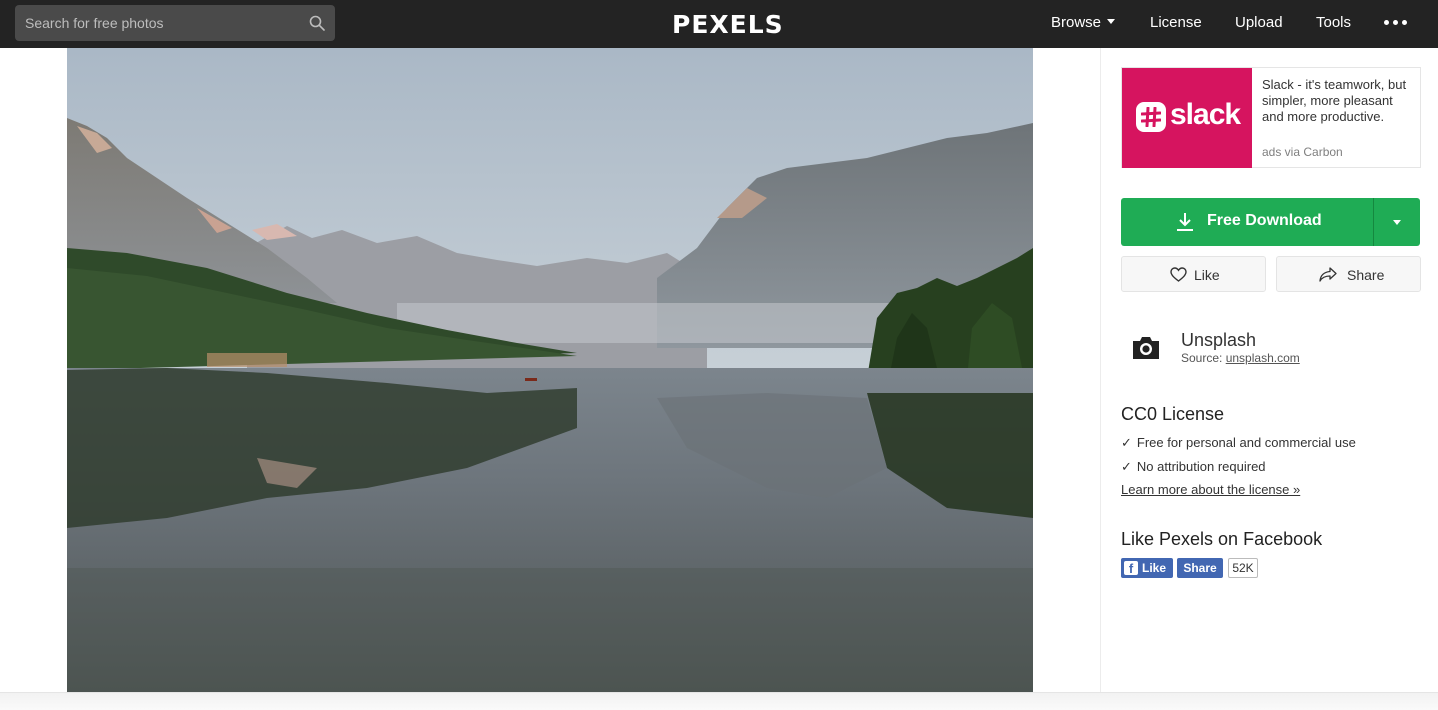 This screenshot has height=710, width=1438. What do you see at coordinates (1205, 114) in the screenshot?
I see `slack-wordmark: slack` at bounding box center [1205, 114].